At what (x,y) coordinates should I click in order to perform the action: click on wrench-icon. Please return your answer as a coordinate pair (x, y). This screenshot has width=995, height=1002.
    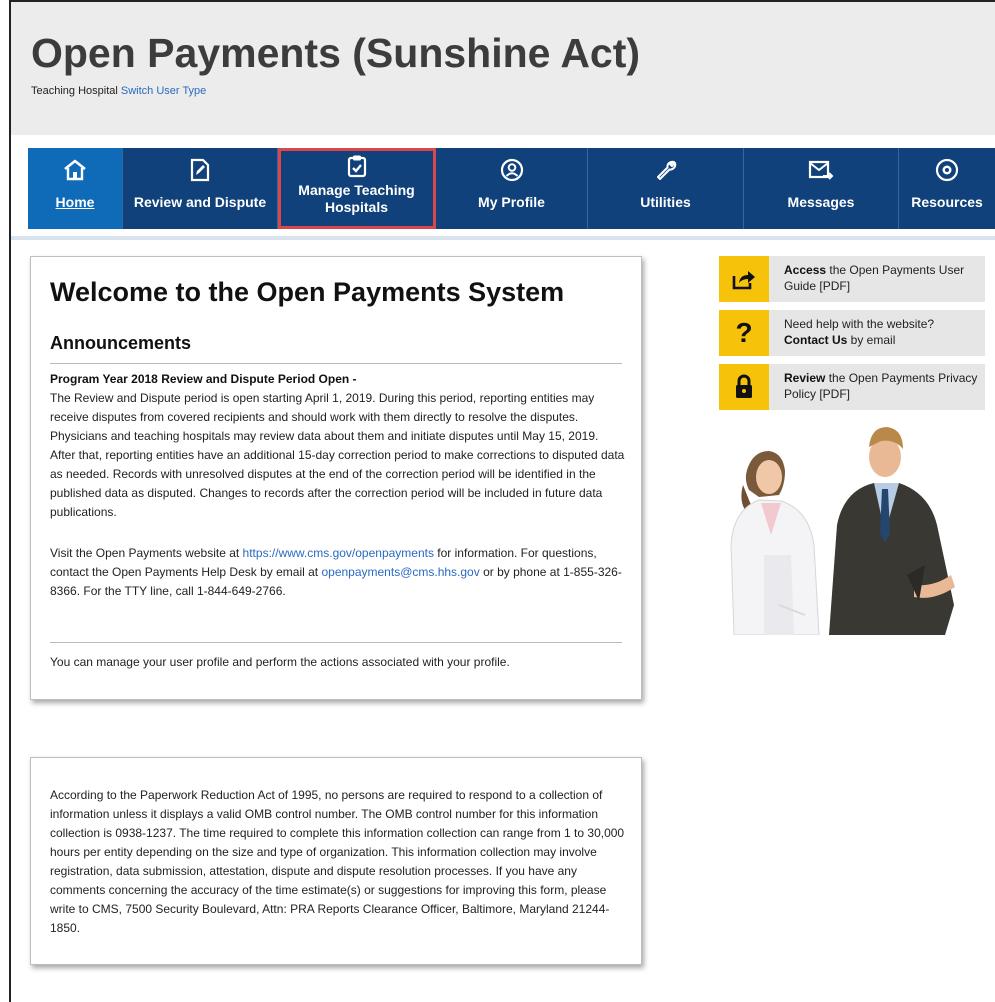
    Looking at the image, I should click on (666, 170).